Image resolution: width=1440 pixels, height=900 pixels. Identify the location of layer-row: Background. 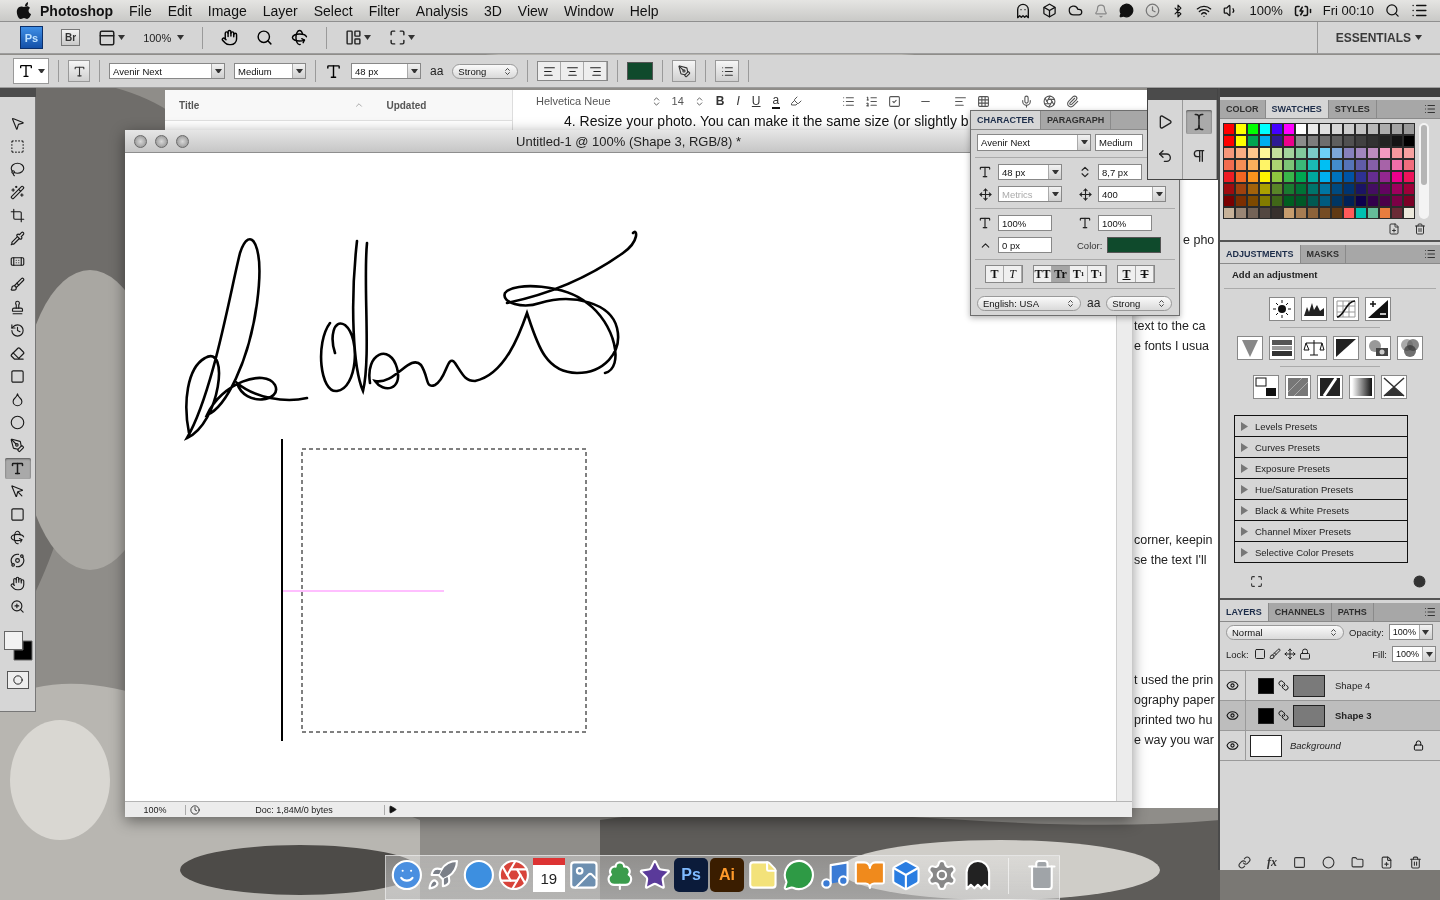
(1330, 746).